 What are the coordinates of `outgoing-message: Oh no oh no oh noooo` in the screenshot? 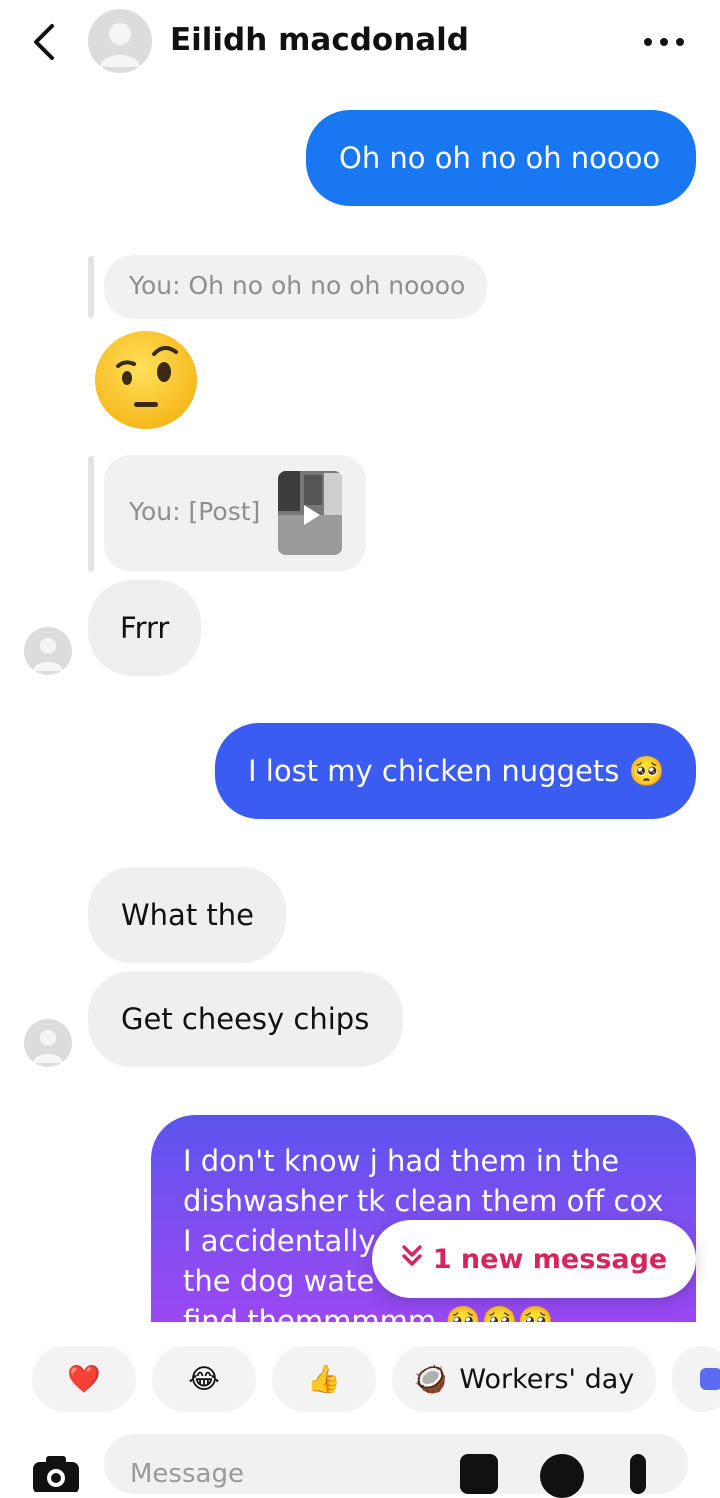 It's located at (501, 158).